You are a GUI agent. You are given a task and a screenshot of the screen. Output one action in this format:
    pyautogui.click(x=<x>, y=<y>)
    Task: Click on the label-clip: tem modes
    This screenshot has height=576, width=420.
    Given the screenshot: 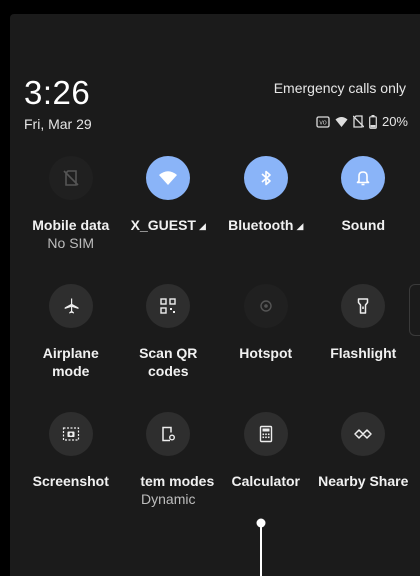 What is the action you would take?
    pyautogui.click(x=168, y=473)
    